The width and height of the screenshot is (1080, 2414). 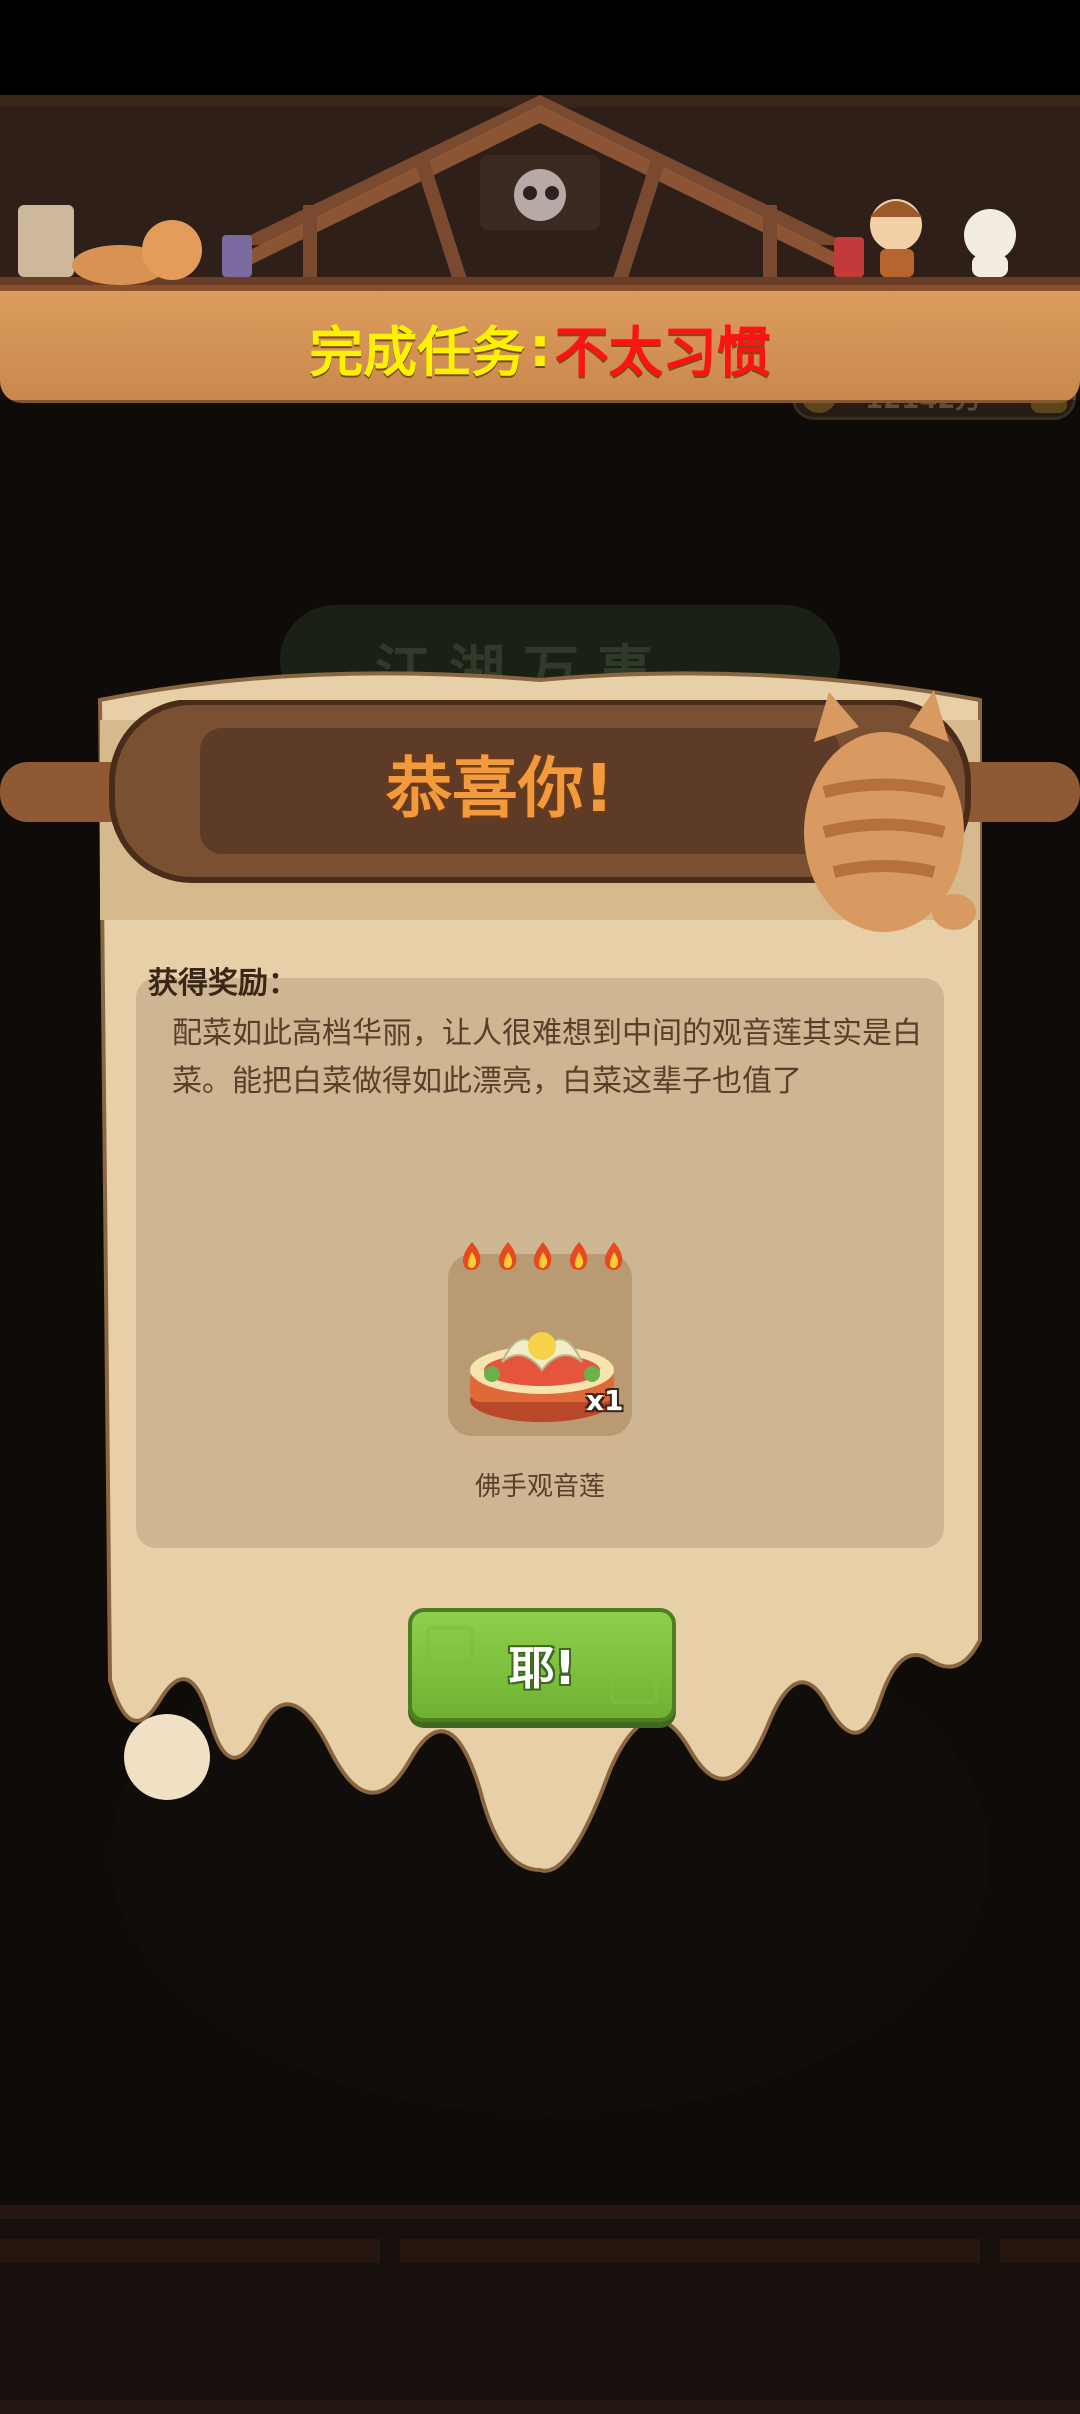 What do you see at coordinates (890, 811) in the screenshot?
I see `cat-mascot` at bounding box center [890, 811].